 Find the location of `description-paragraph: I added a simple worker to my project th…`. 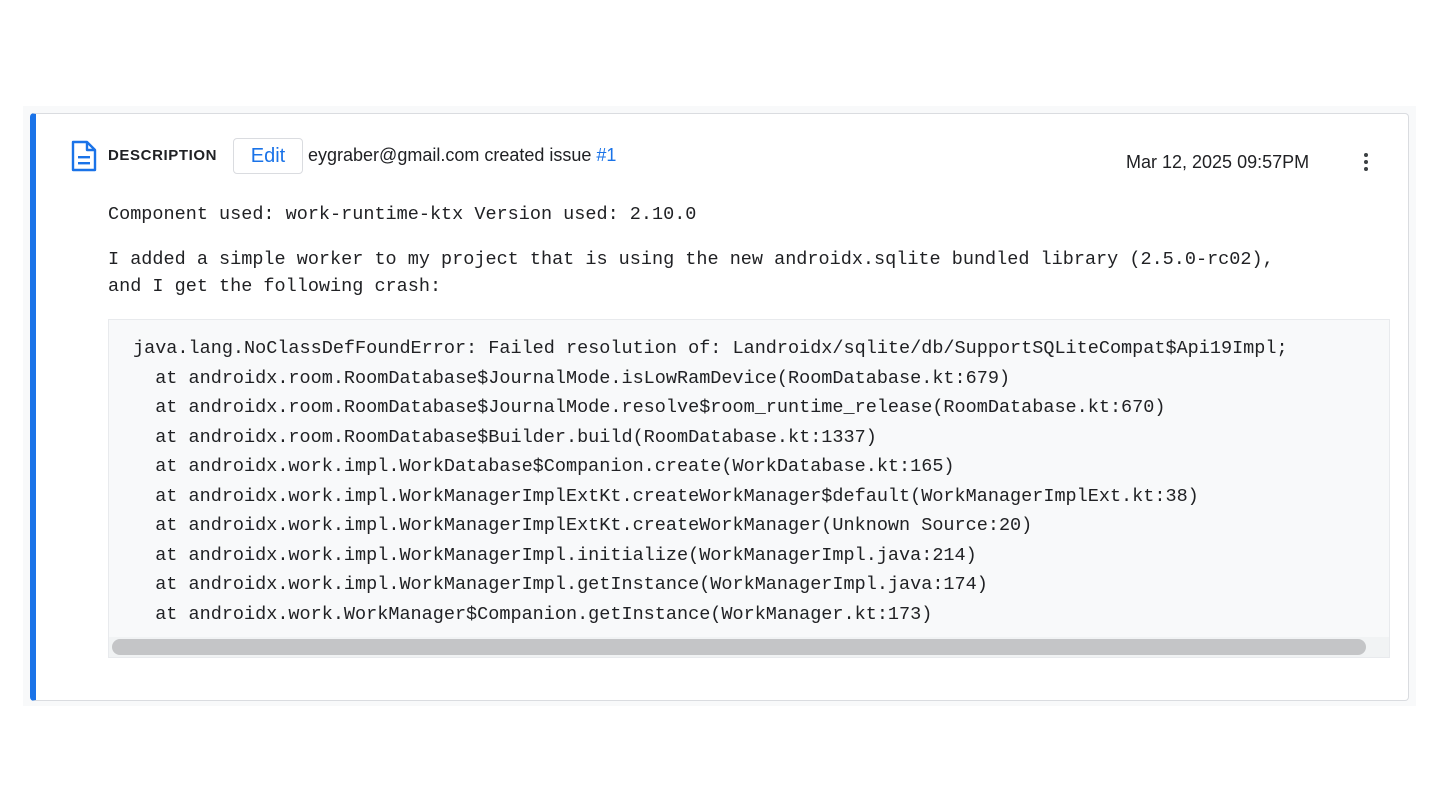

description-paragraph: I added a simple worker to my project th… is located at coordinates (691, 273).